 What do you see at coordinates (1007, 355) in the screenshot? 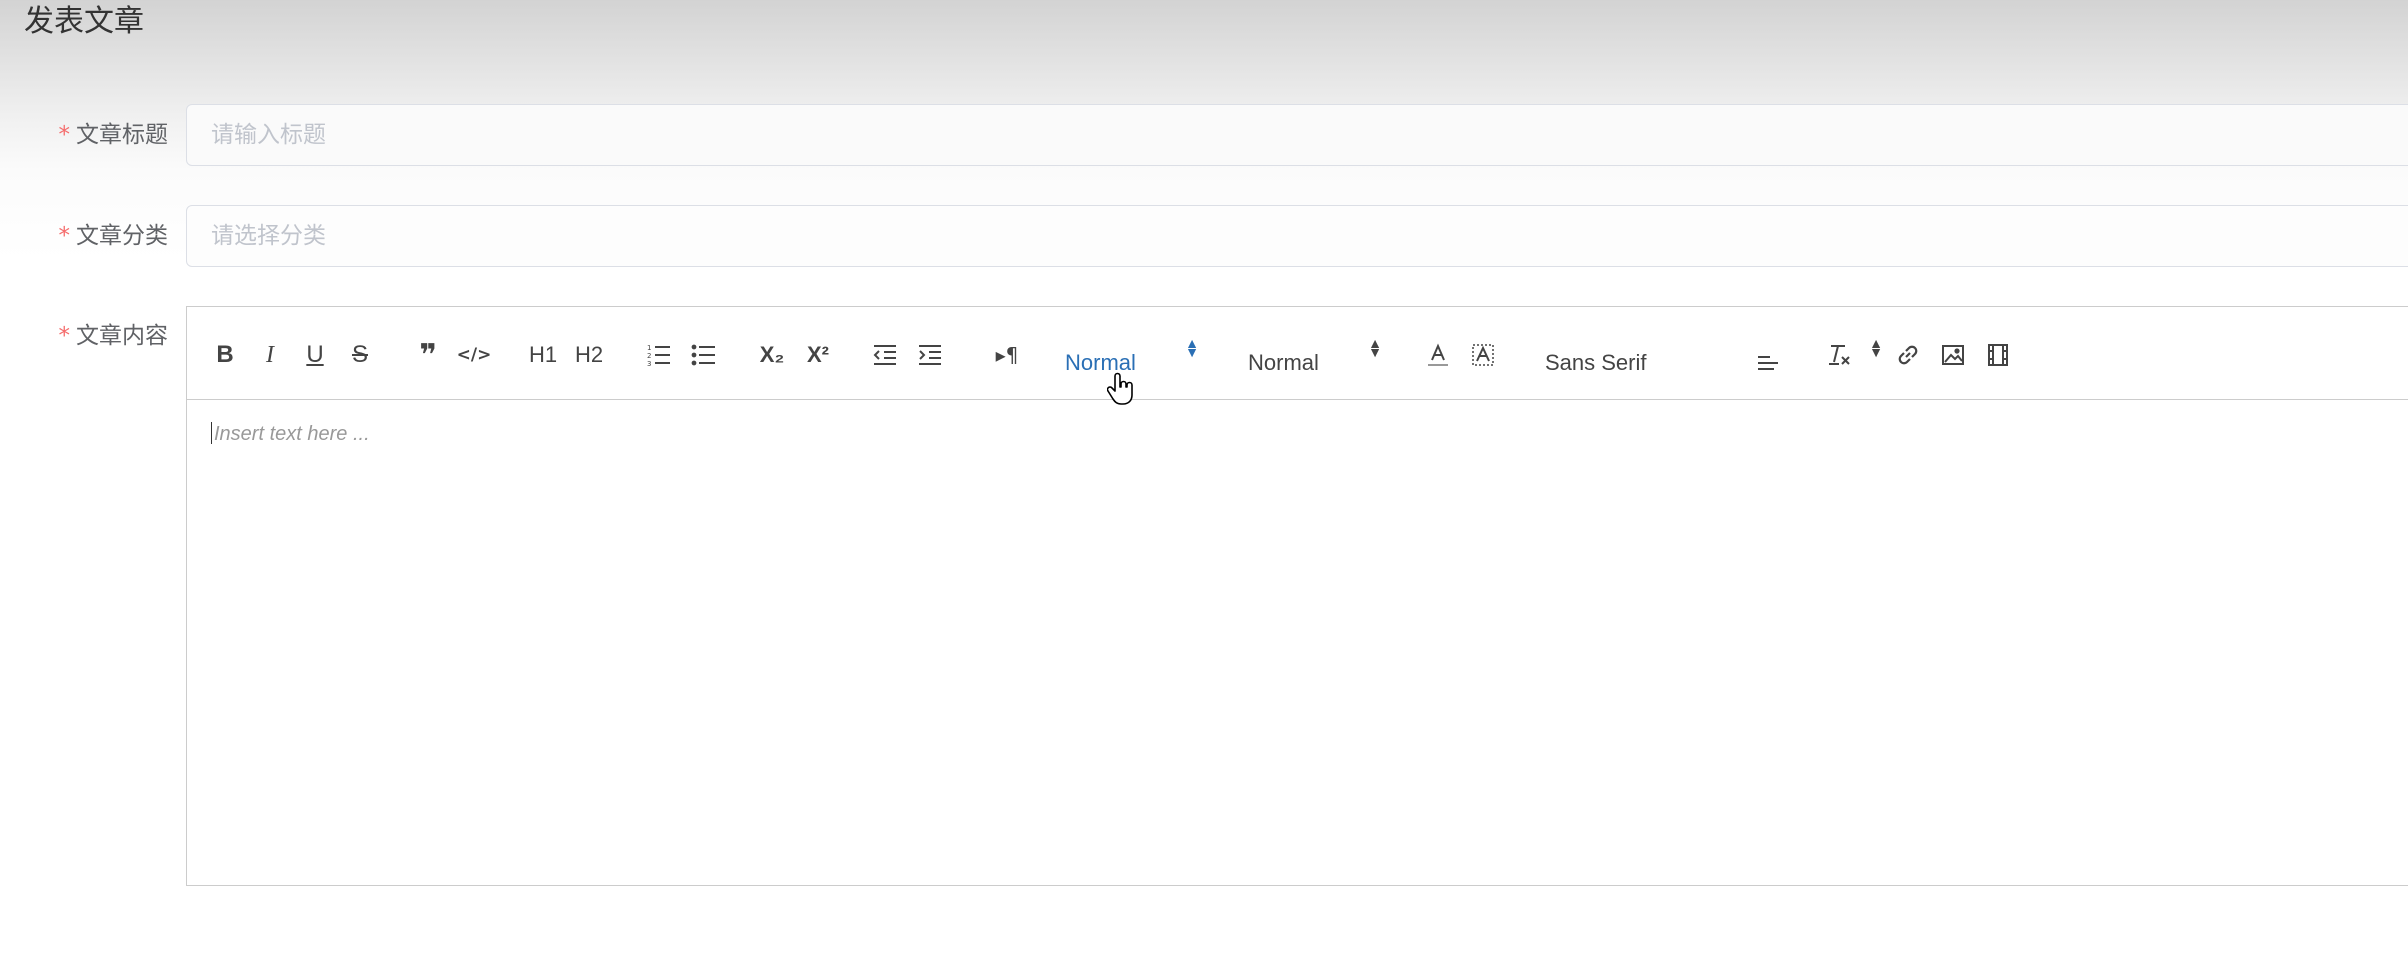
I see `text-direction-button: ▸¶` at bounding box center [1007, 355].